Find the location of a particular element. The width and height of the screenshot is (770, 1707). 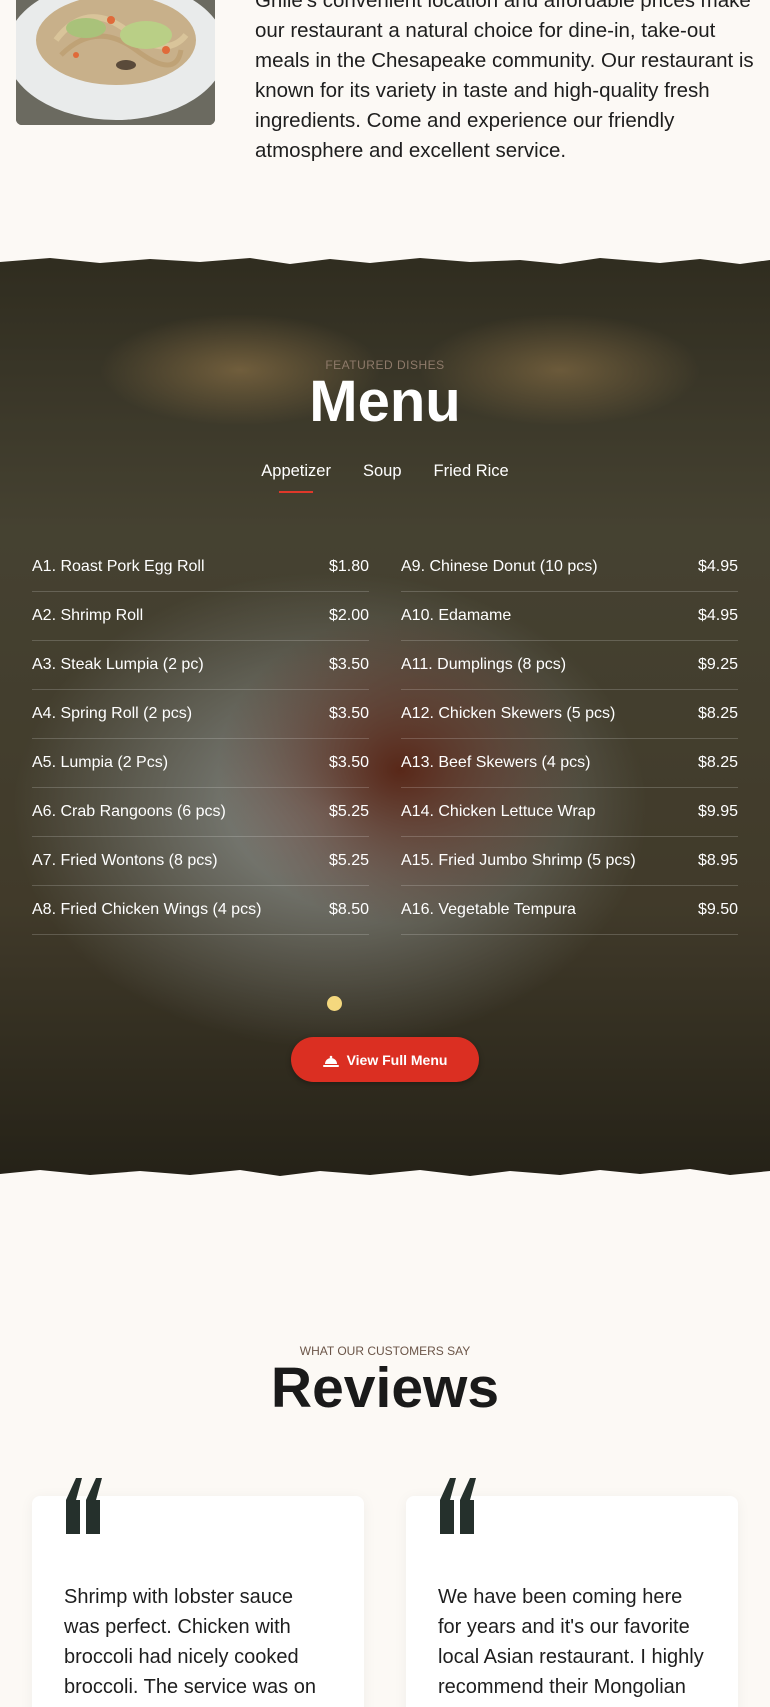

menu-item-name: A2. Shrimp Roll is located at coordinates (88, 615).